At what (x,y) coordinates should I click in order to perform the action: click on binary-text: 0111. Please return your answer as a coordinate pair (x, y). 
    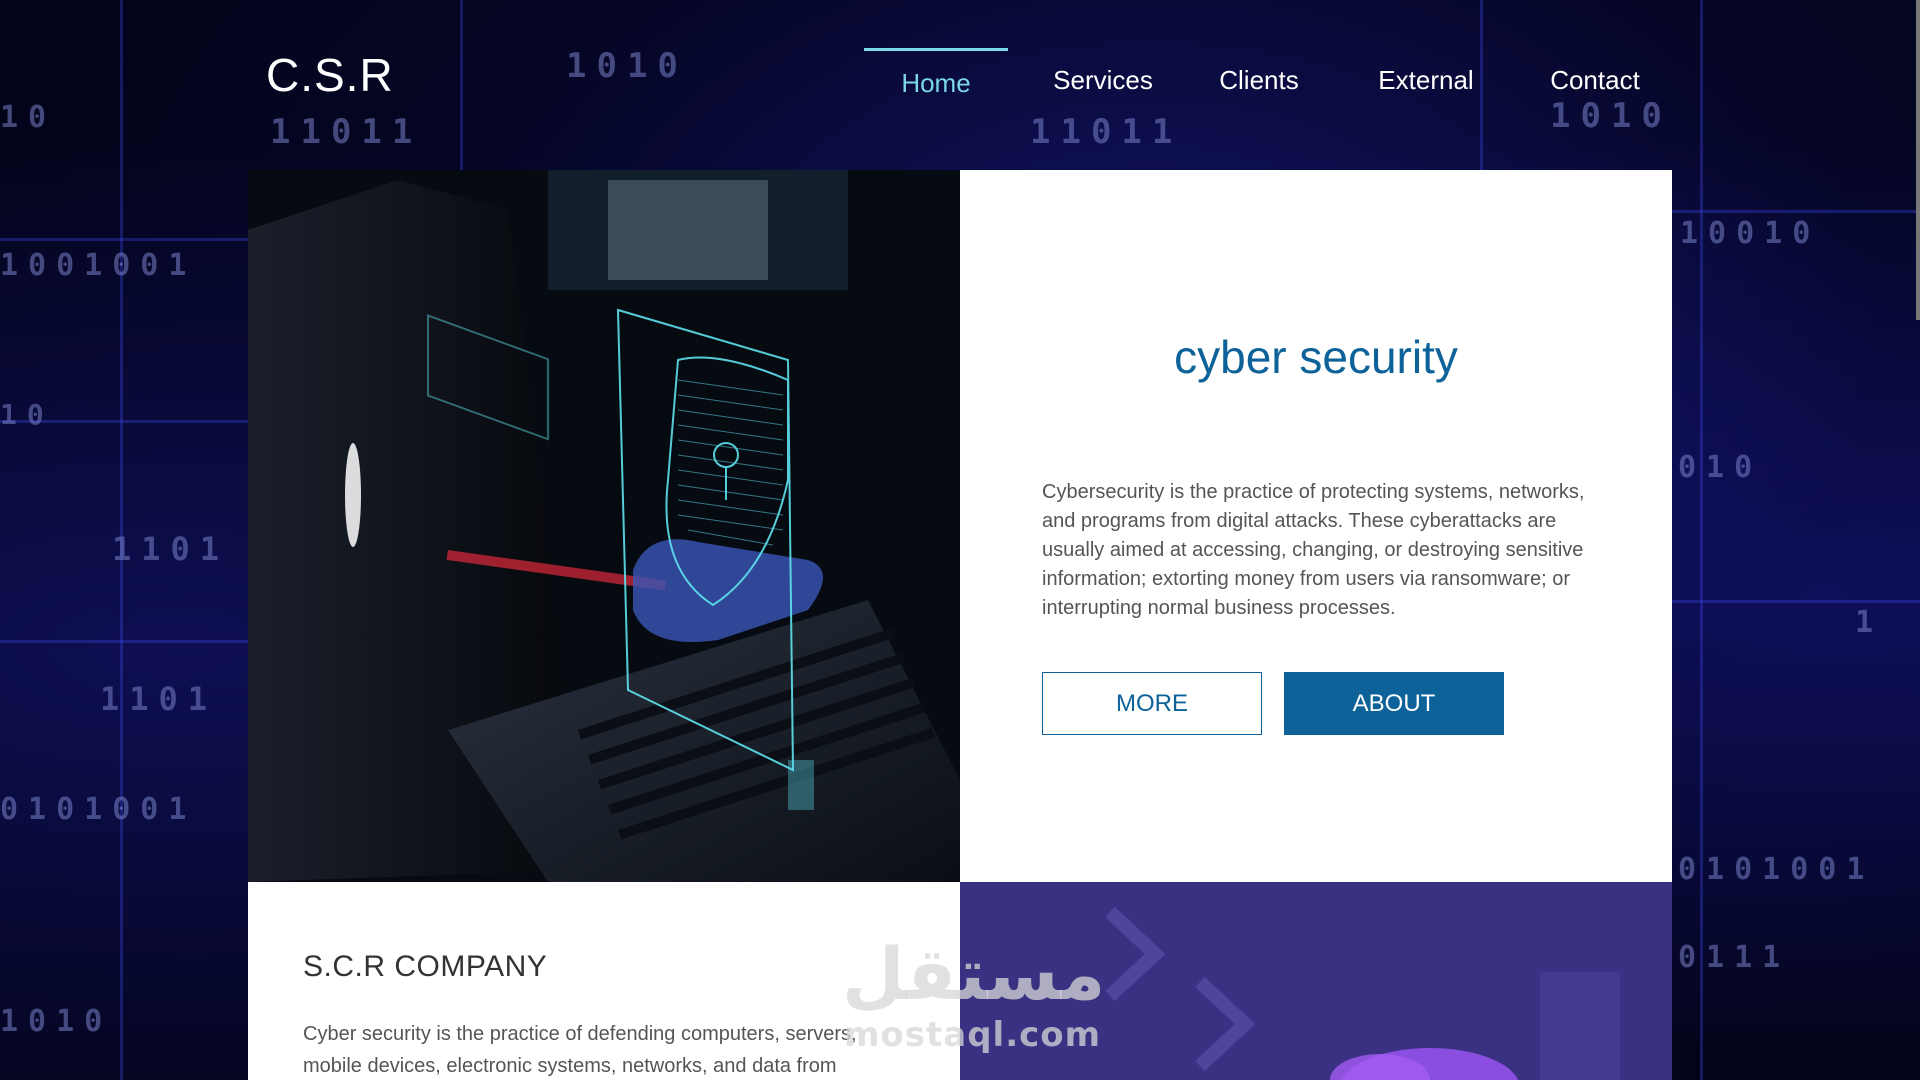
    Looking at the image, I should click on (1734, 957).